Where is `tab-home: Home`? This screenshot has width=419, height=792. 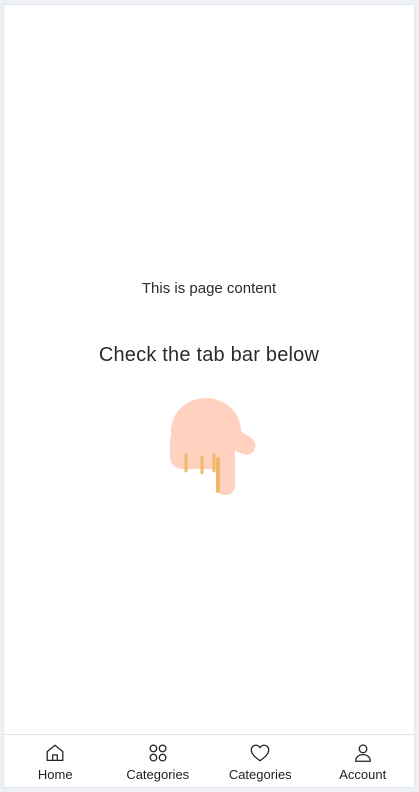
tab-home: Home is located at coordinates (55, 761).